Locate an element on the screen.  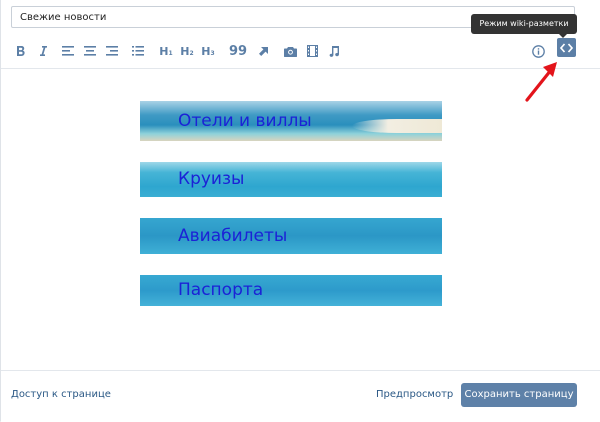
save-page-button: Сохранить страницу is located at coordinates (519, 395).